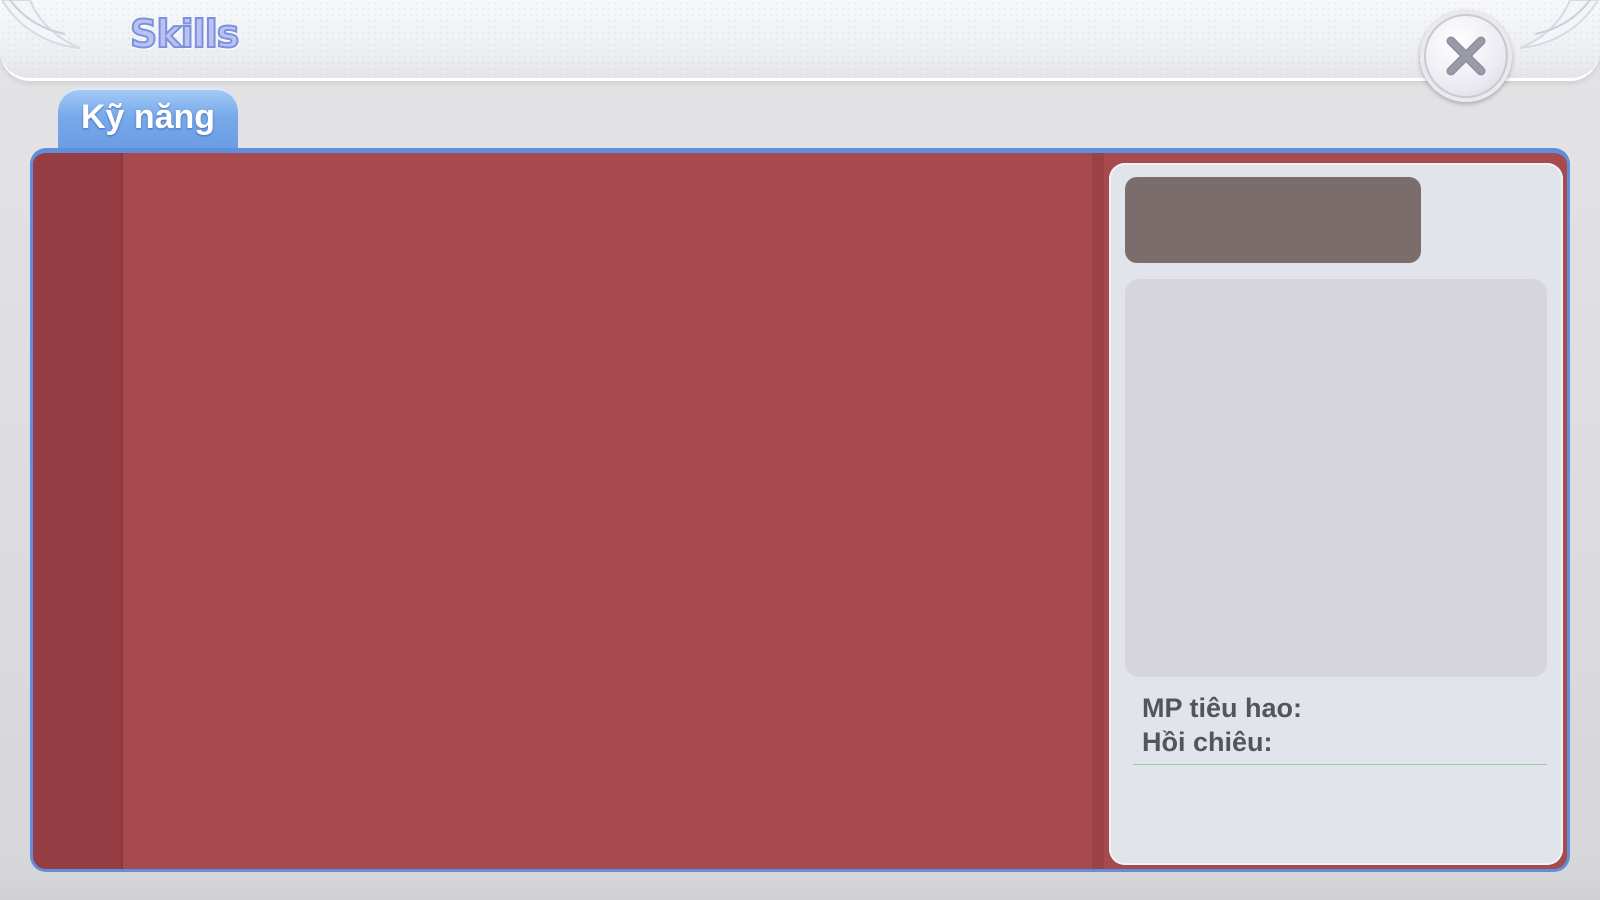 The height and width of the screenshot is (900, 1600). What do you see at coordinates (1340, 764) in the screenshot?
I see `stat-divider` at bounding box center [1340, 764].